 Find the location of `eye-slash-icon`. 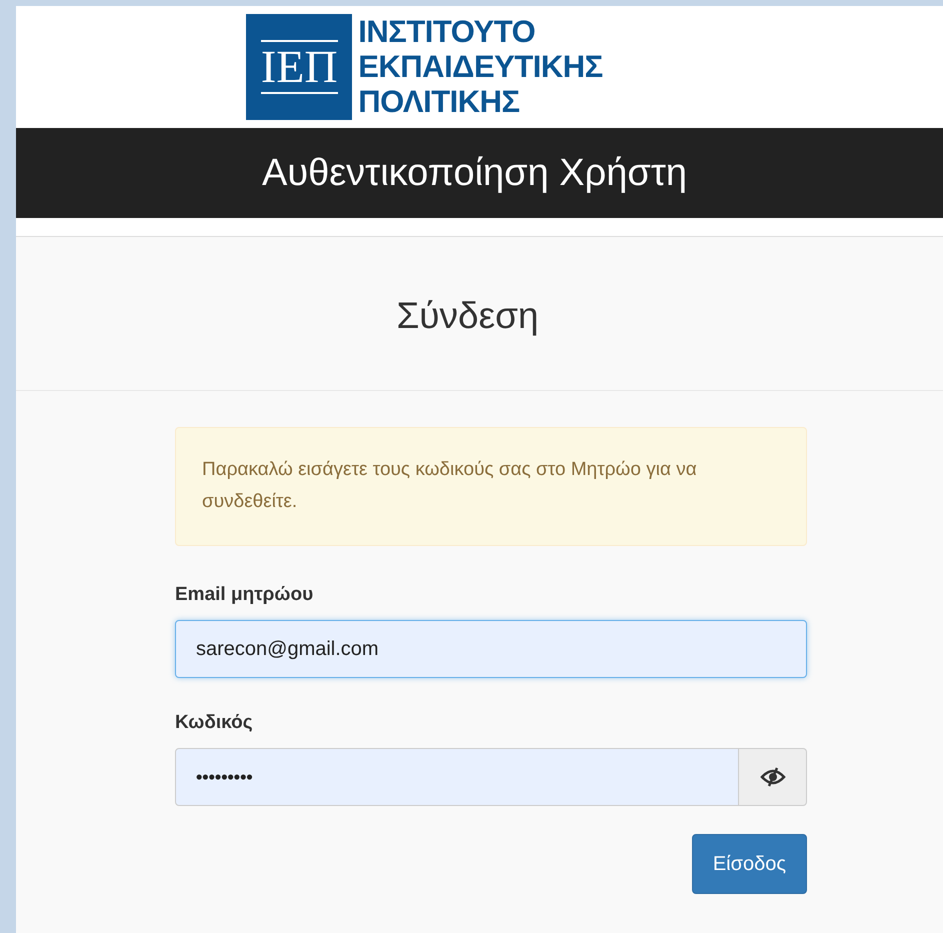

eye-slash-icon is located at coordinates (773, 777).